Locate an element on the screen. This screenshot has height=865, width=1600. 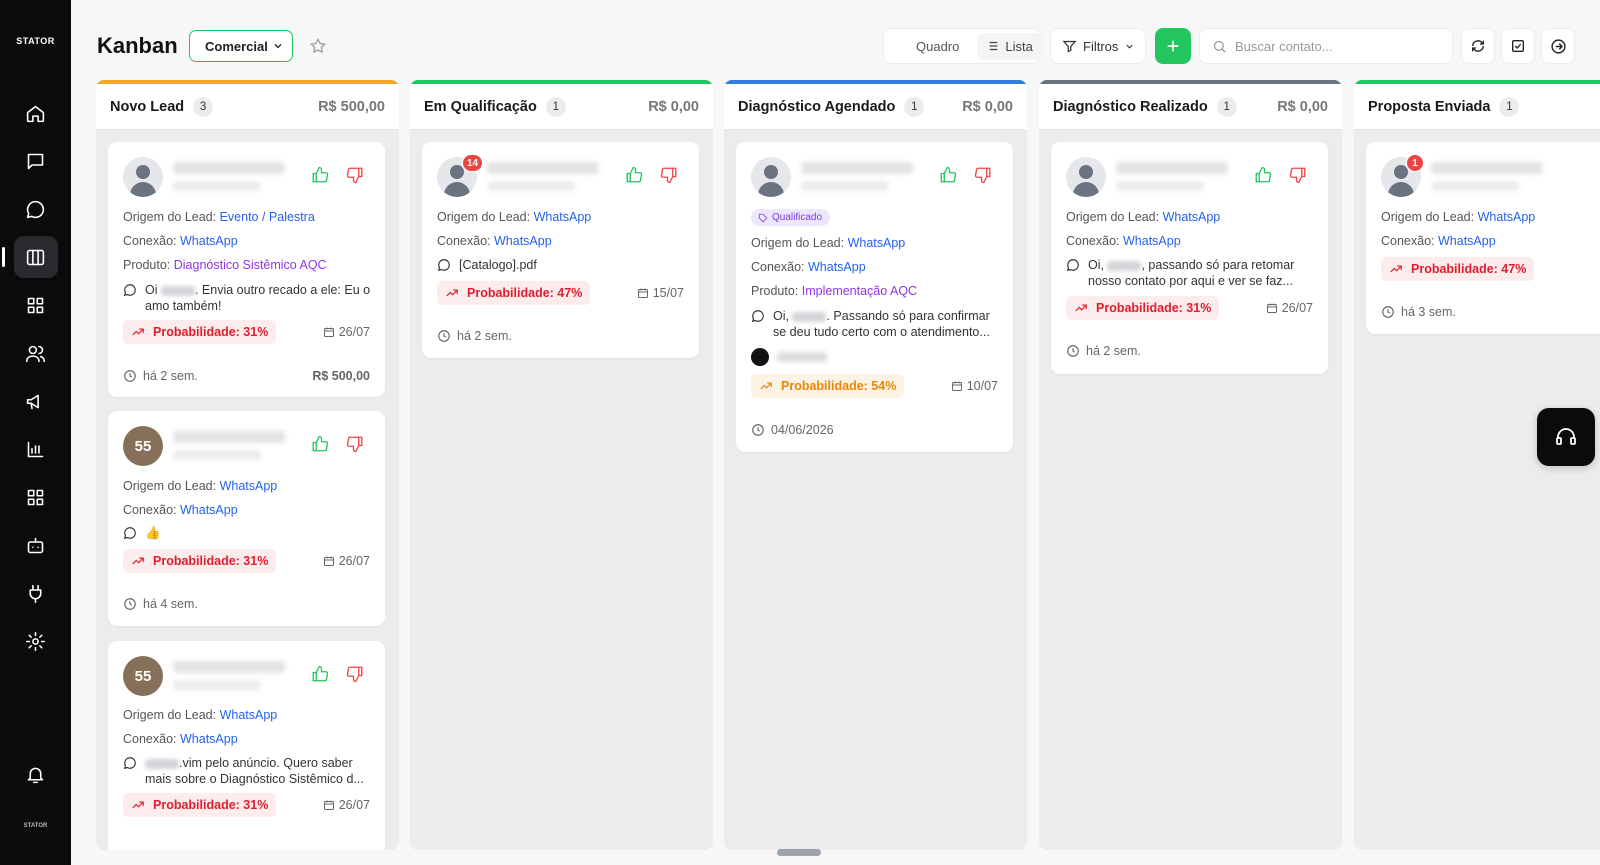
bot-icon is located at coordinates (36, 545).